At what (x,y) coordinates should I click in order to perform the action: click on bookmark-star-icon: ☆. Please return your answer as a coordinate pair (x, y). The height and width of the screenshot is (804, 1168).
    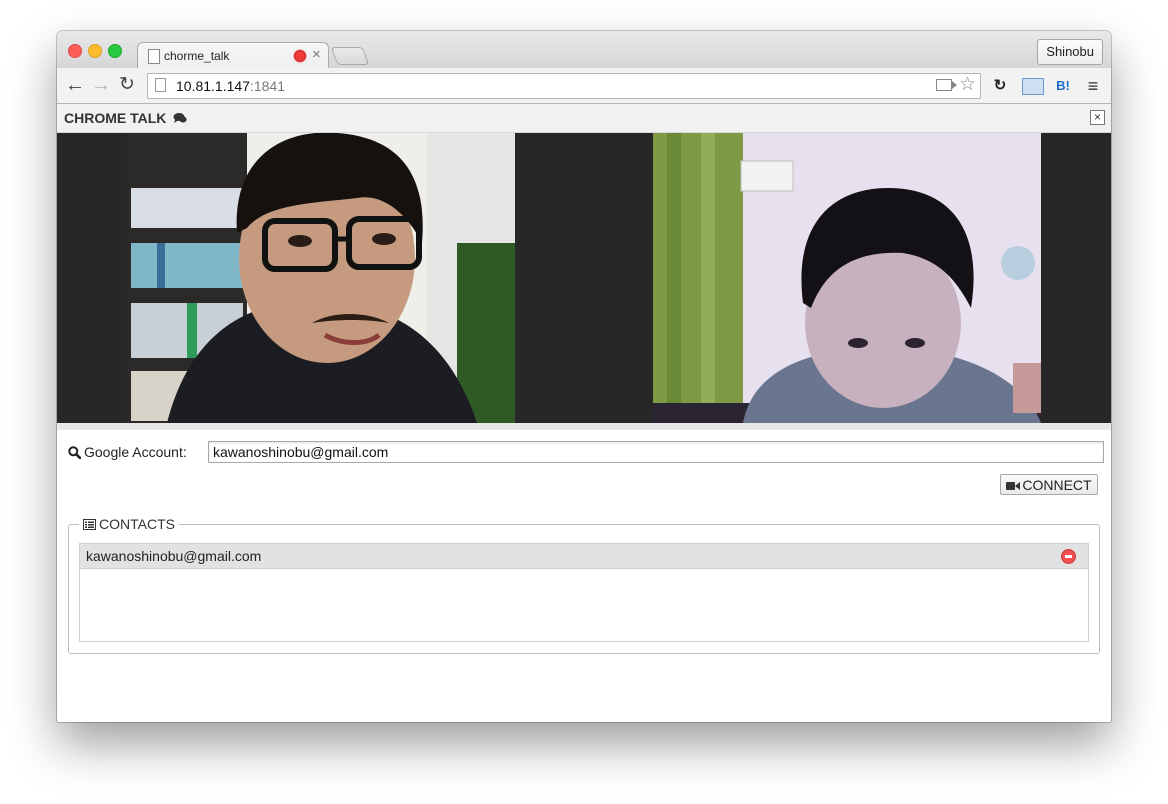
    Looking at the image, I should click on (967, 85).